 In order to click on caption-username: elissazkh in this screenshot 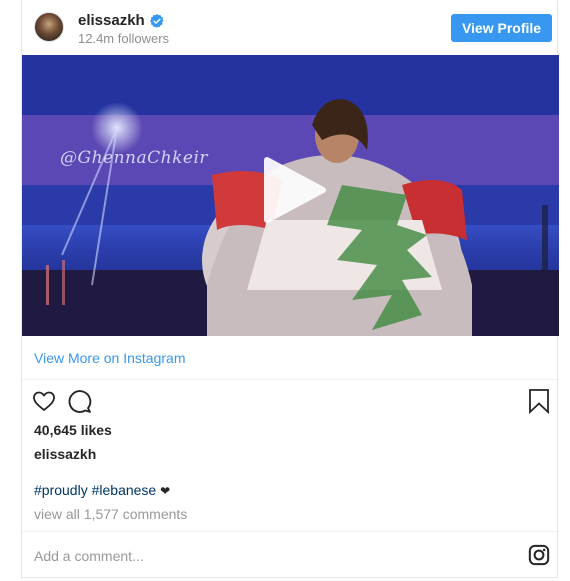, I will do `click(65, 454)`.